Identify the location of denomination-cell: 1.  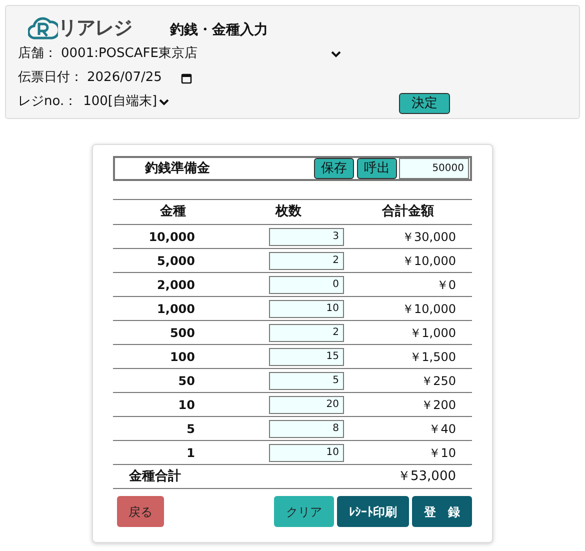
(190, 453).